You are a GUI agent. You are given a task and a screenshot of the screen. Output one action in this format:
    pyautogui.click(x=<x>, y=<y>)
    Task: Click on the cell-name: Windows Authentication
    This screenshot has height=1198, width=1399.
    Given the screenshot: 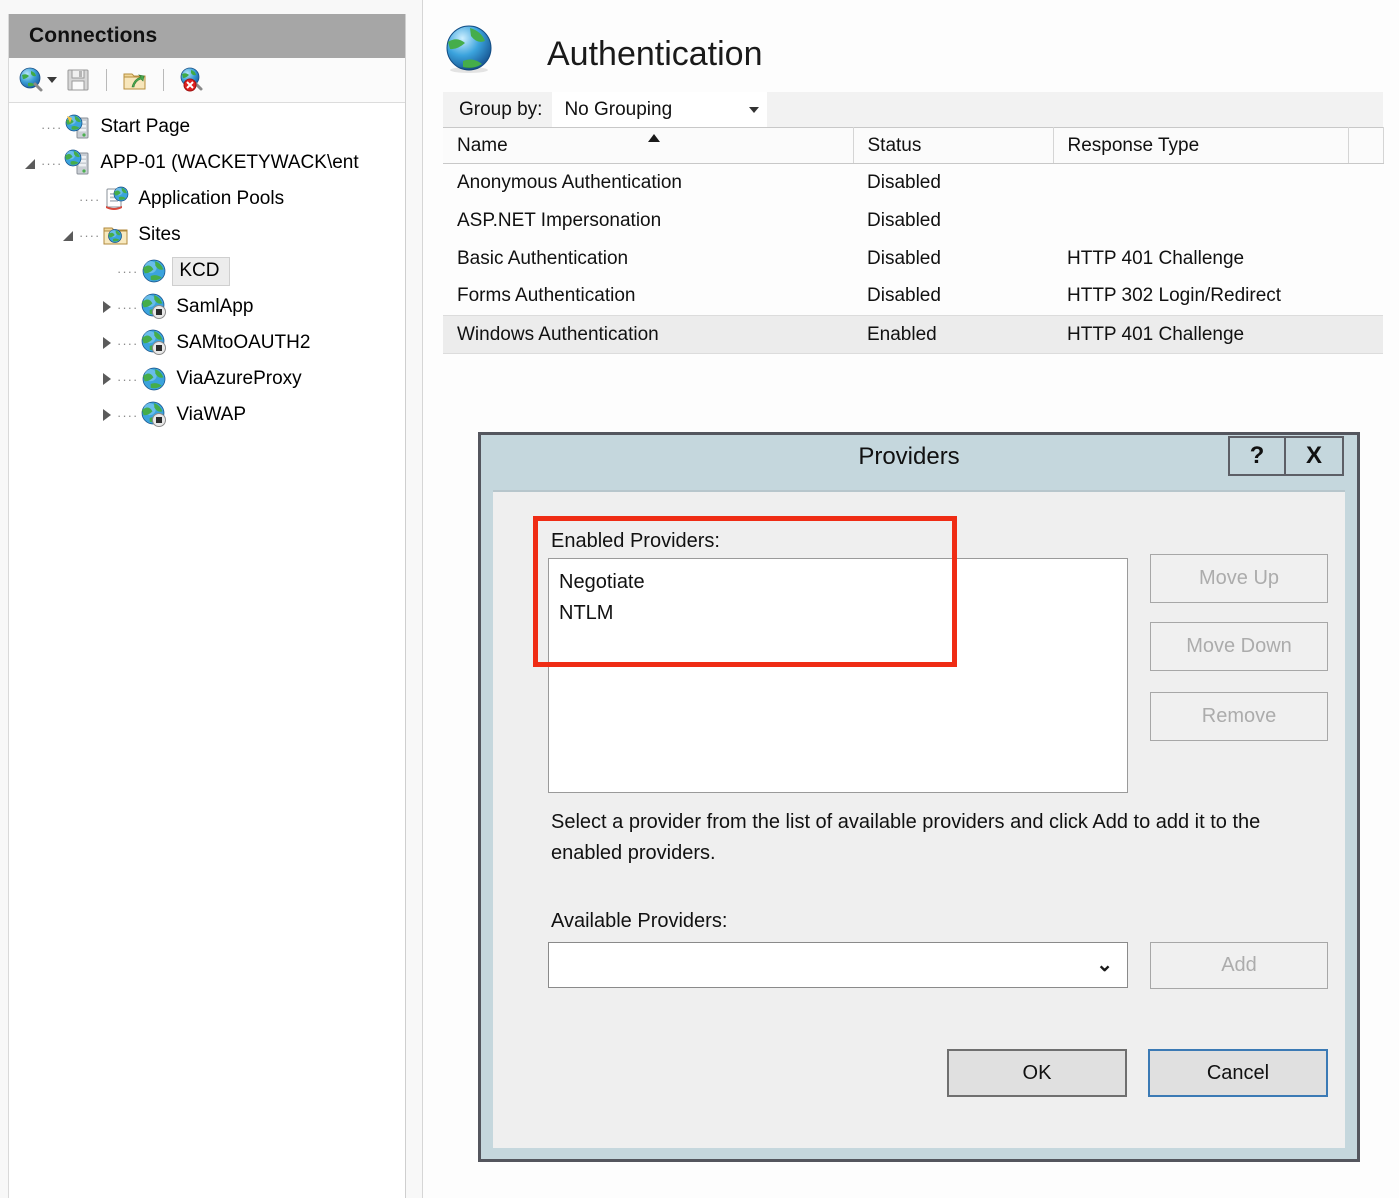 What is the action you would take?
    pyautogui.click(x=648, y=334)
    